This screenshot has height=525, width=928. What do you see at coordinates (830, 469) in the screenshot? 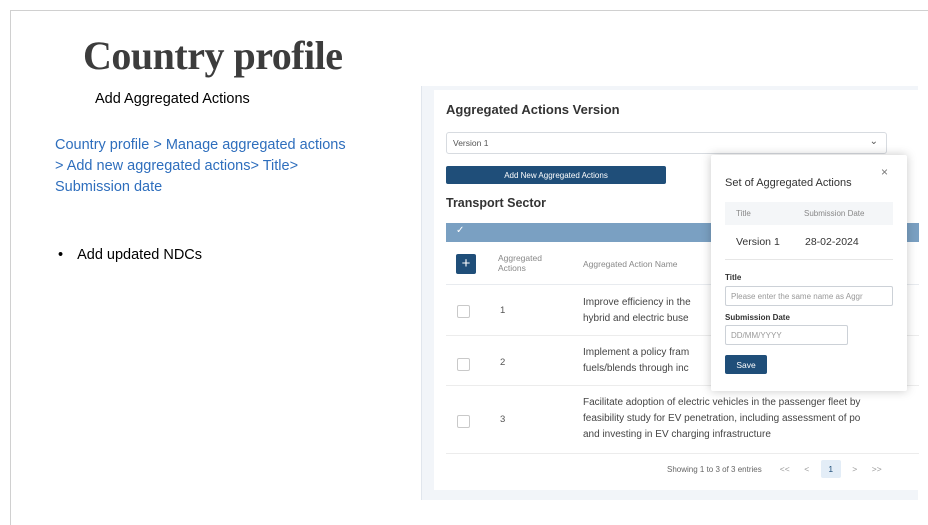
I see `pagination-page-1: 1` at bounding box center [830, 469].